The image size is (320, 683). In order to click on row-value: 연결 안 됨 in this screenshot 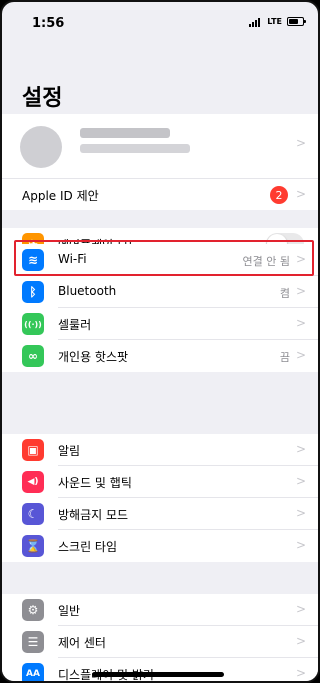, I will do `click(266, 261)`.